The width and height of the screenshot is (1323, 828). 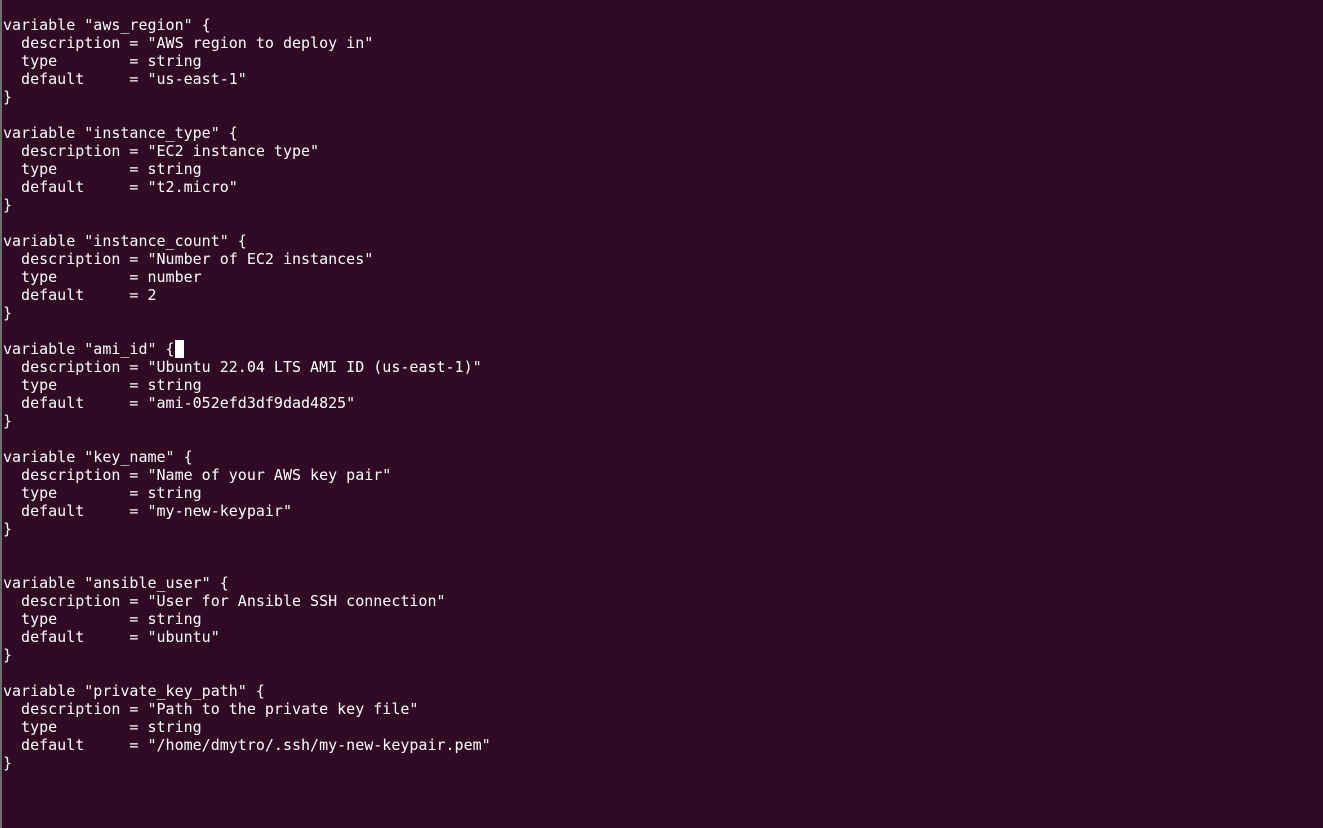 I want to click on code-line: variable "private_key_path" {, so click(x=134, y=691).